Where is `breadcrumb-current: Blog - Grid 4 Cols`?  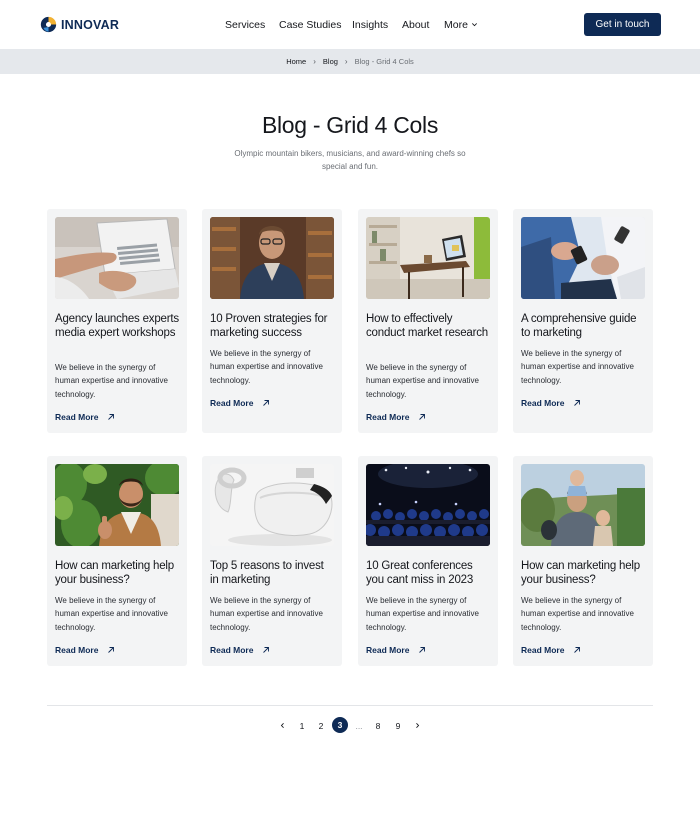
breadcrumb-current: Blog - Grid 4 Cols is located at coordinates (384, 61).